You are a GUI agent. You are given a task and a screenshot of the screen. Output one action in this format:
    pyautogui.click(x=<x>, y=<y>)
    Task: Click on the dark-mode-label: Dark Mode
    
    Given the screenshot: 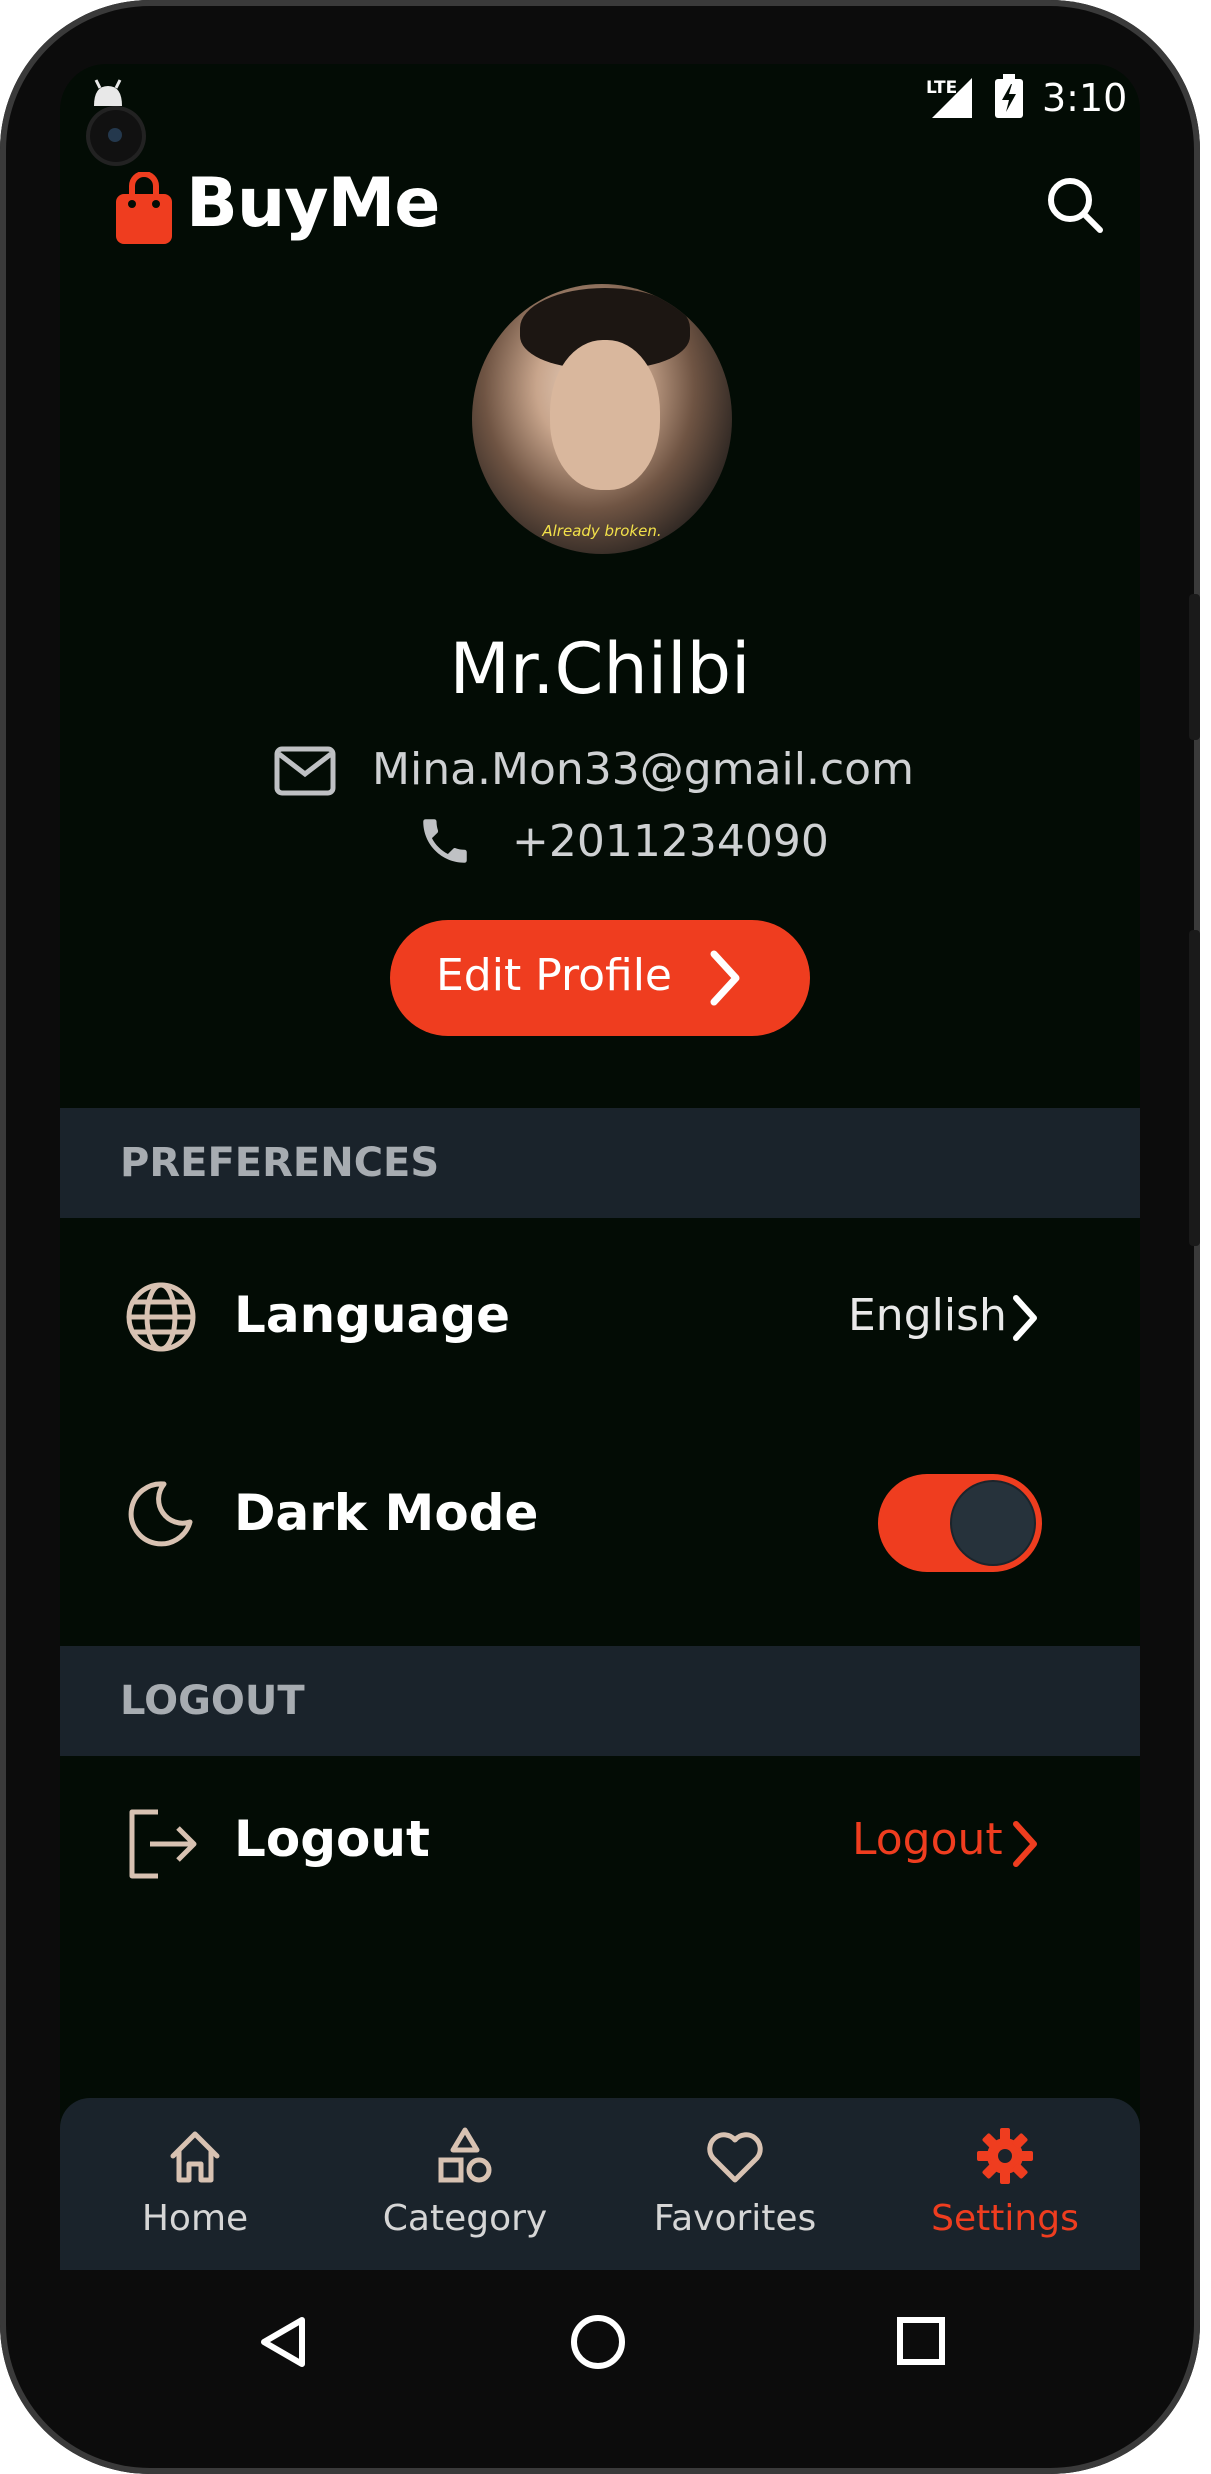 What is the action you would take?
    pyautogui.click(x=386, y=1513)
    